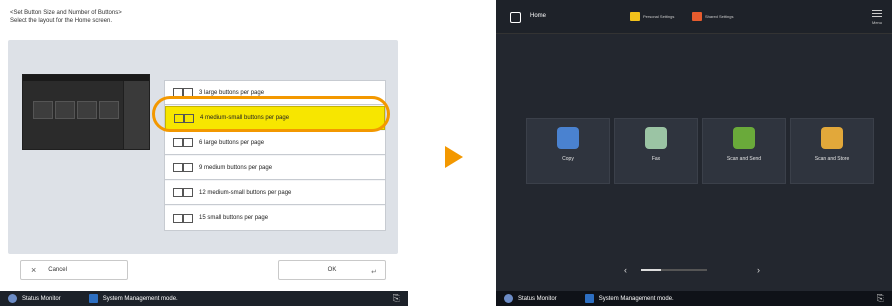  What do you see at coordinates (515, 17) in the screenshot?
I see `home-icon` at bounding box center [515, 17].